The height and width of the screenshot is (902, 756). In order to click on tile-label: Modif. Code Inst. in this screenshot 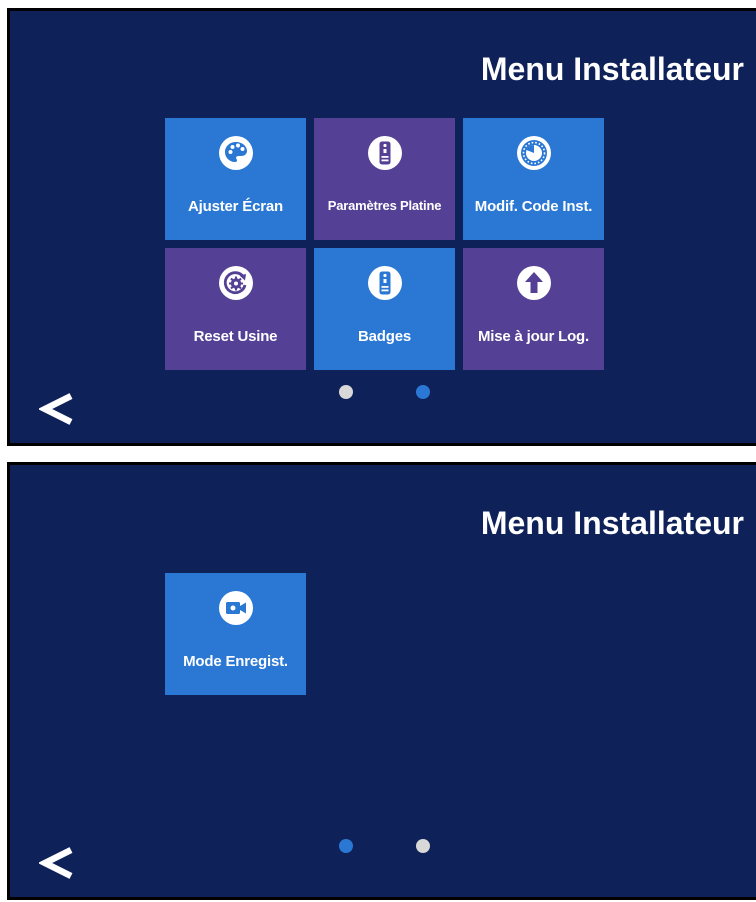, I will do `click(533, 206)`.